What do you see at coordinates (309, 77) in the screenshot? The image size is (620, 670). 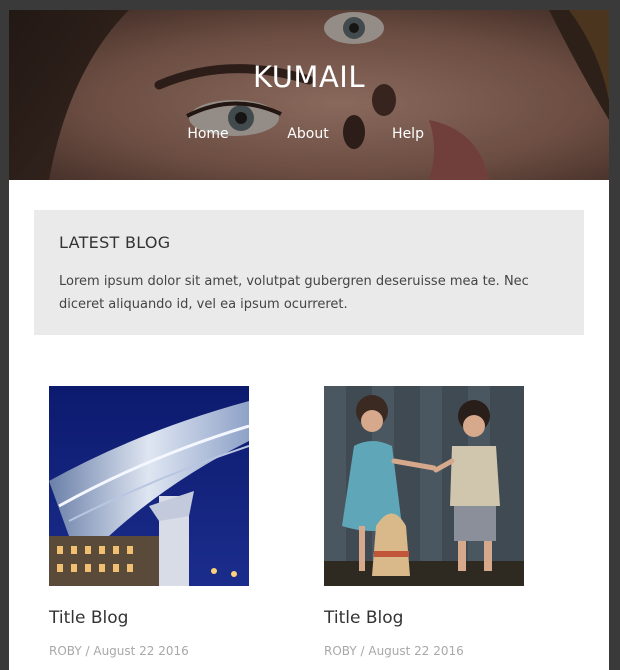 I see `site-title: KUMAIL` at bounding box center [309, 77].